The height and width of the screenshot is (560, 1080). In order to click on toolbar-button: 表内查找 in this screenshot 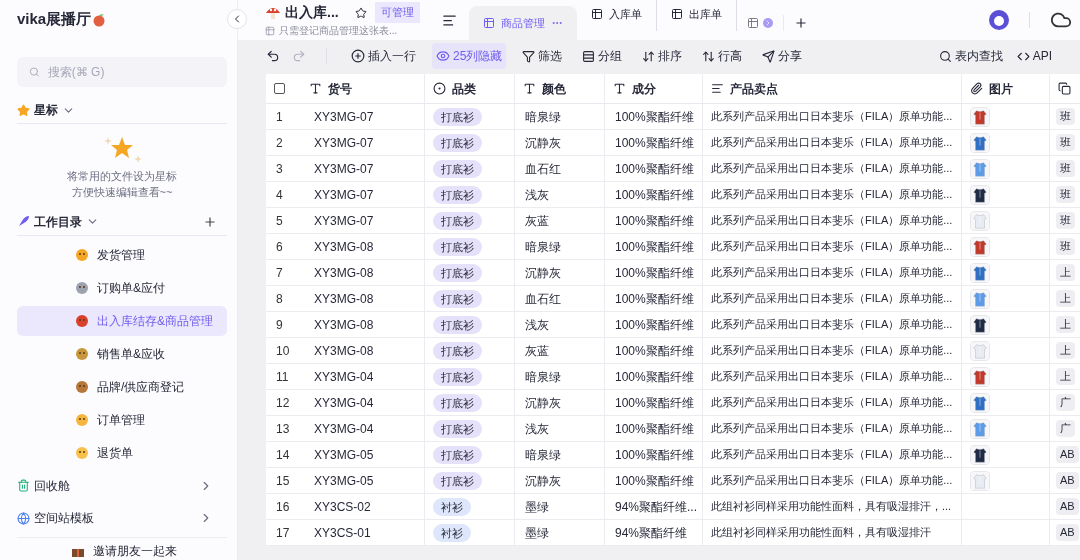, I will do `click(970, 56)`.